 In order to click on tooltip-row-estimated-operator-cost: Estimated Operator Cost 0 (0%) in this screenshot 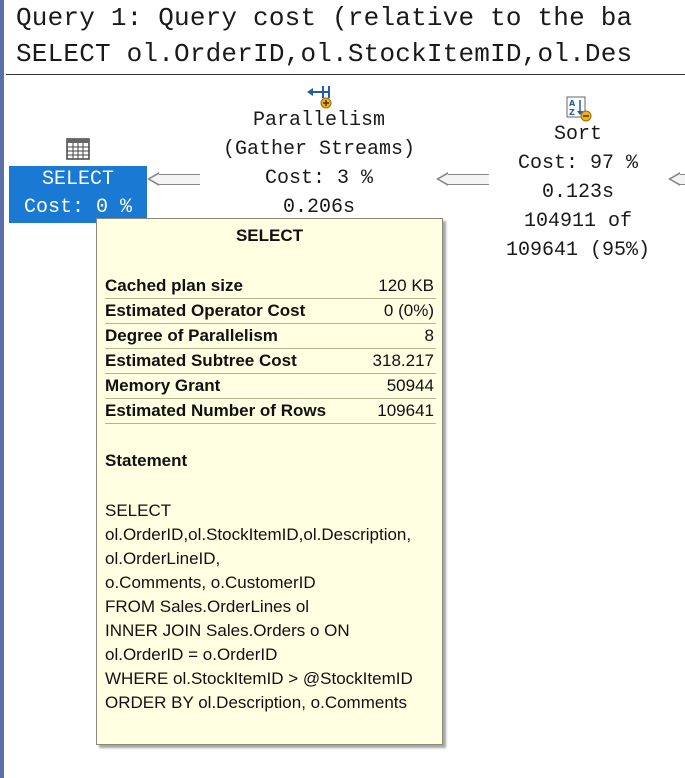, I will do `click(270, 311)`.